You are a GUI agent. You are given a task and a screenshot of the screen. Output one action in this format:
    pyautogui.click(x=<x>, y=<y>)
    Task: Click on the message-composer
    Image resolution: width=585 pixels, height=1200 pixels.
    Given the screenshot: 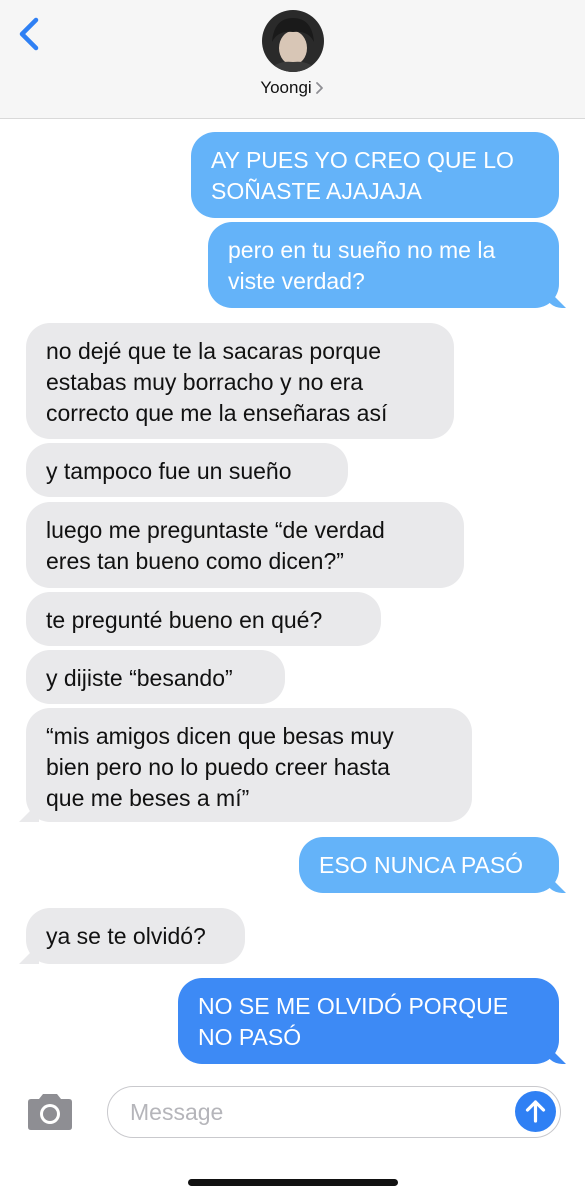 What is the action you would take?
    pyautogui.click(x=334, y=1112)
    